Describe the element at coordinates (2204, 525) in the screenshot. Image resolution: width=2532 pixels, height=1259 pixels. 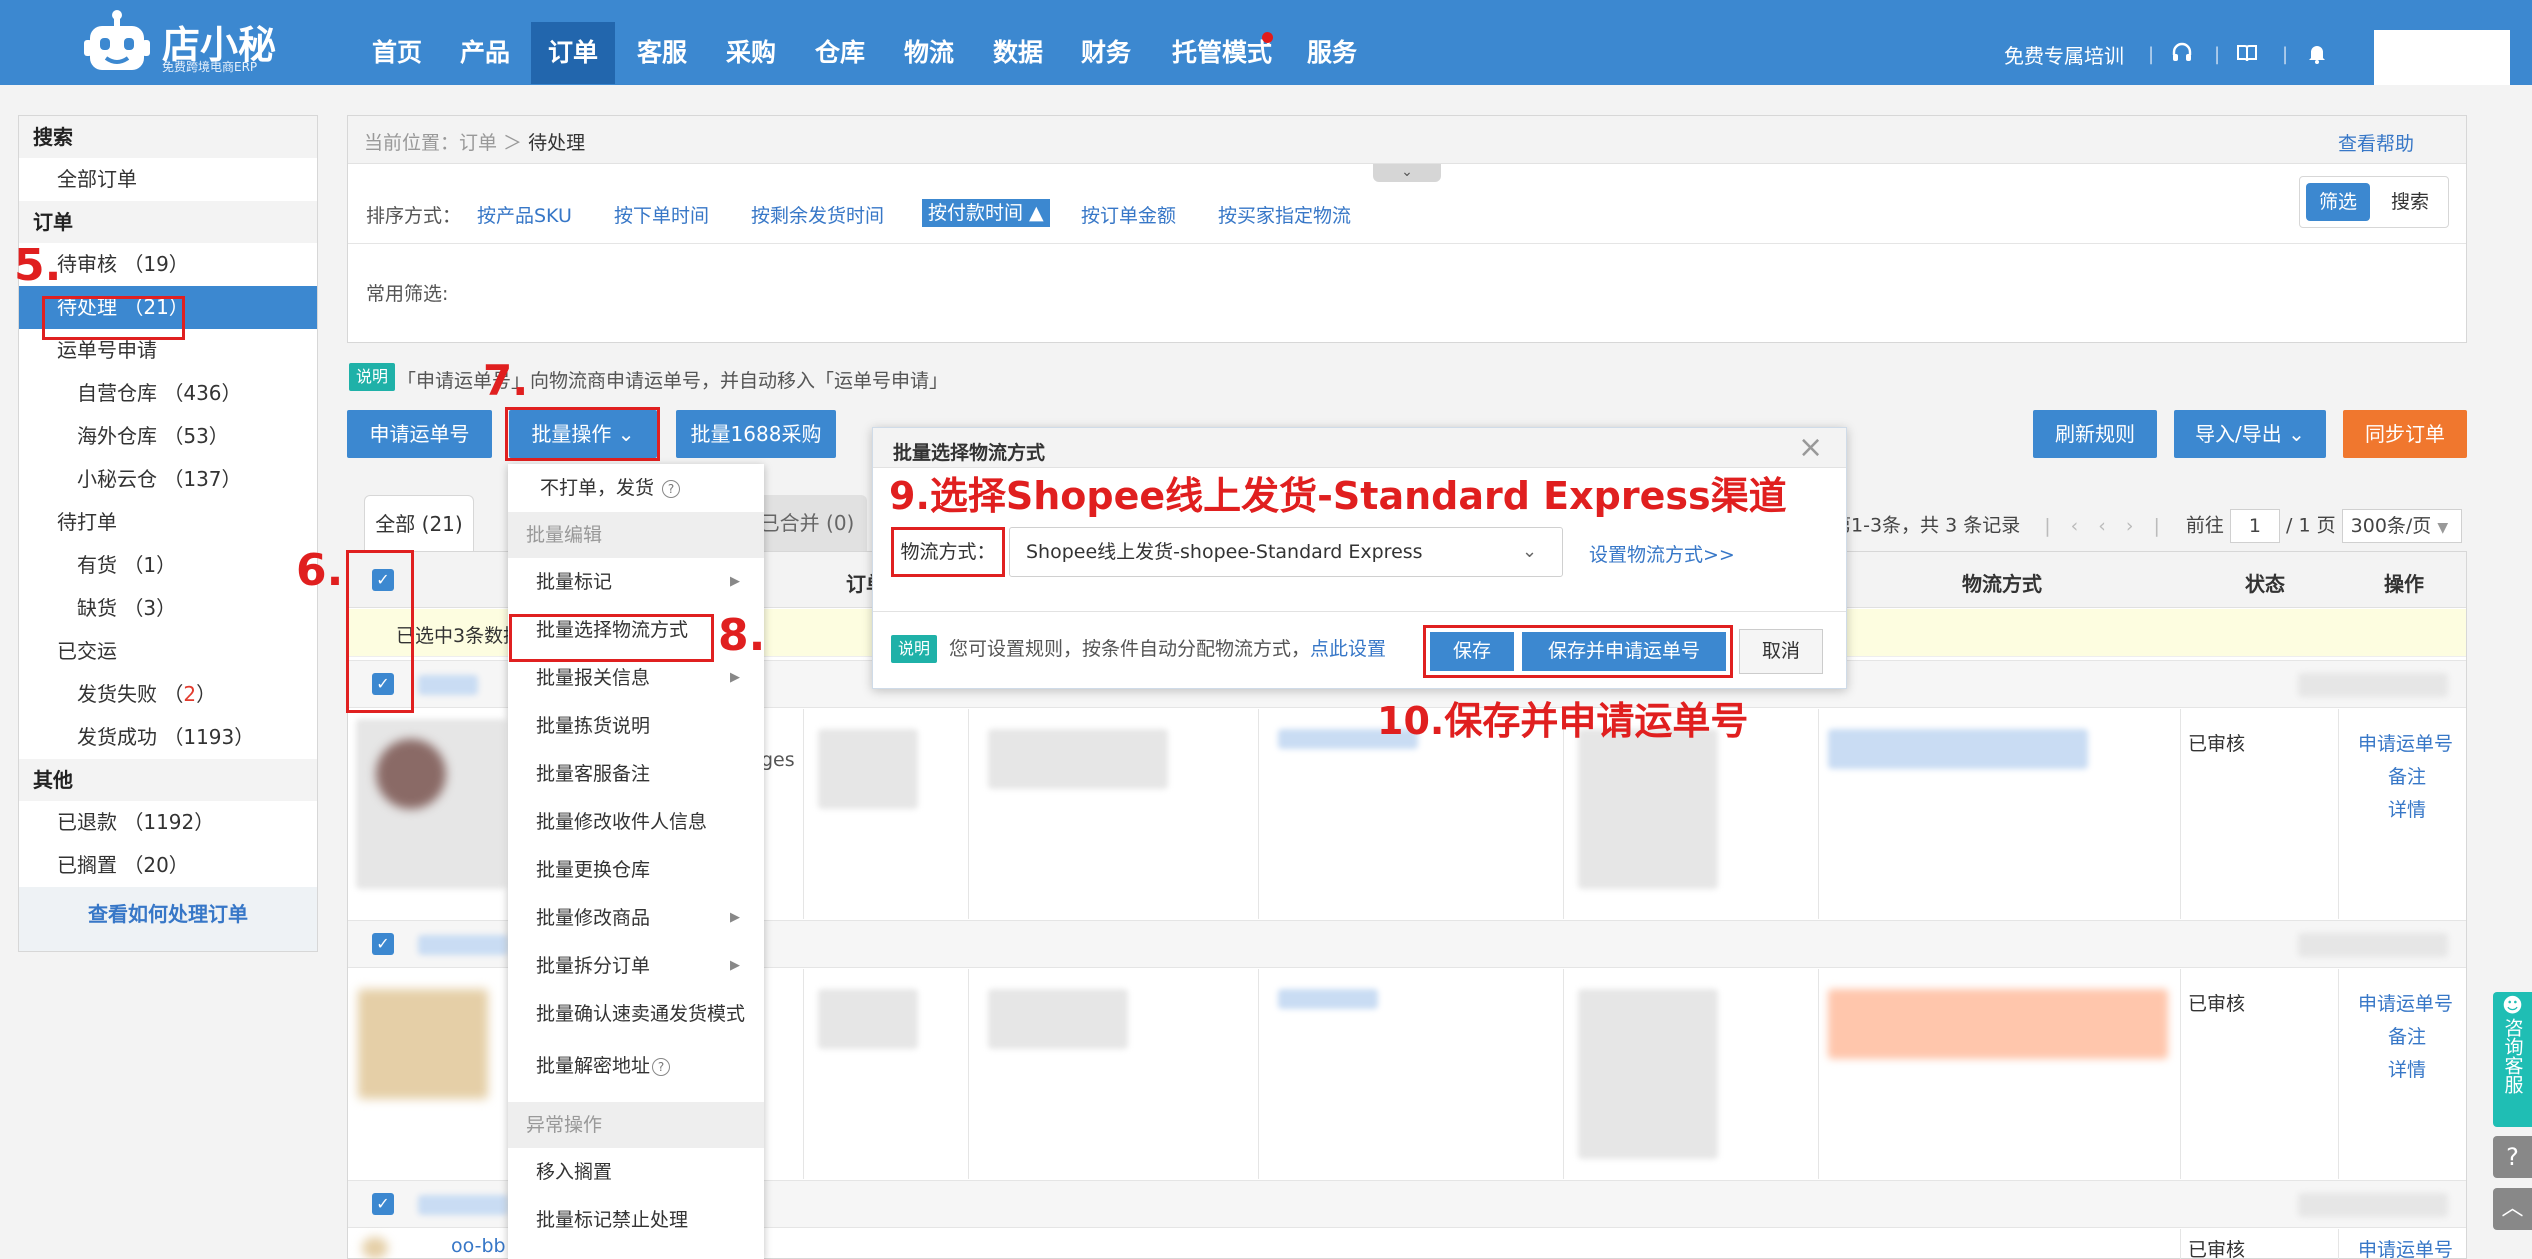
I see `goto-label: 前往` at that location.